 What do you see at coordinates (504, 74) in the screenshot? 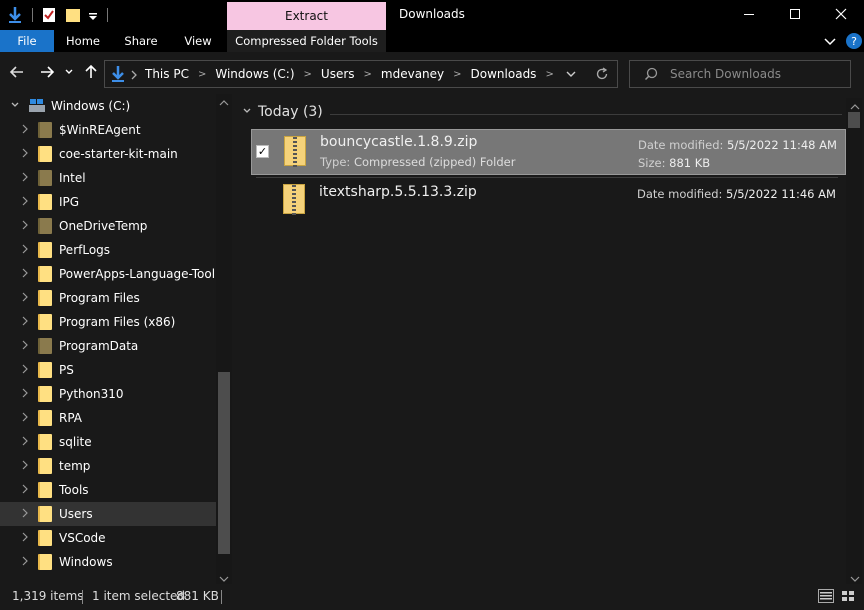
I see `breadcrumb-downloads: Downloads` at bounding box center [504, 74].